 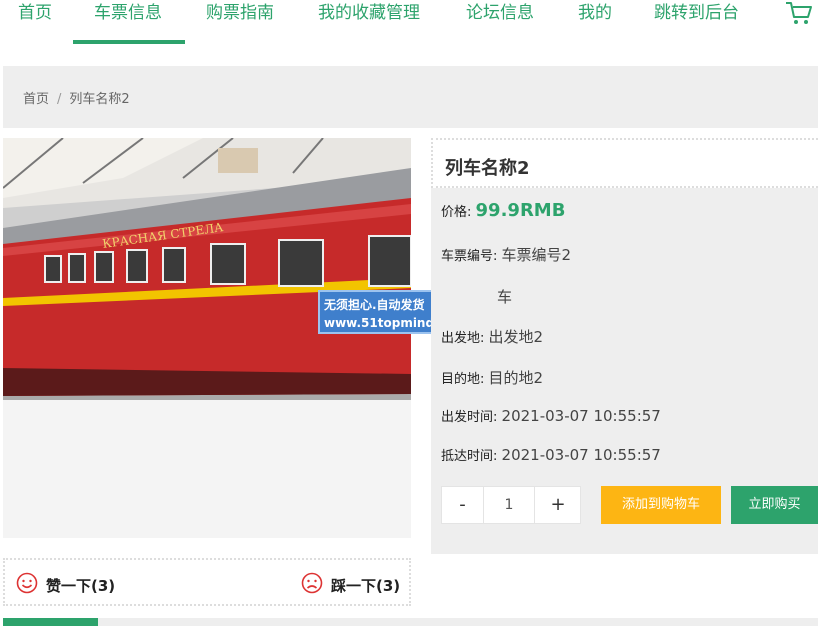 I want to click on price-row: 价格: 99.9RMB, so click(x=503, y=210).